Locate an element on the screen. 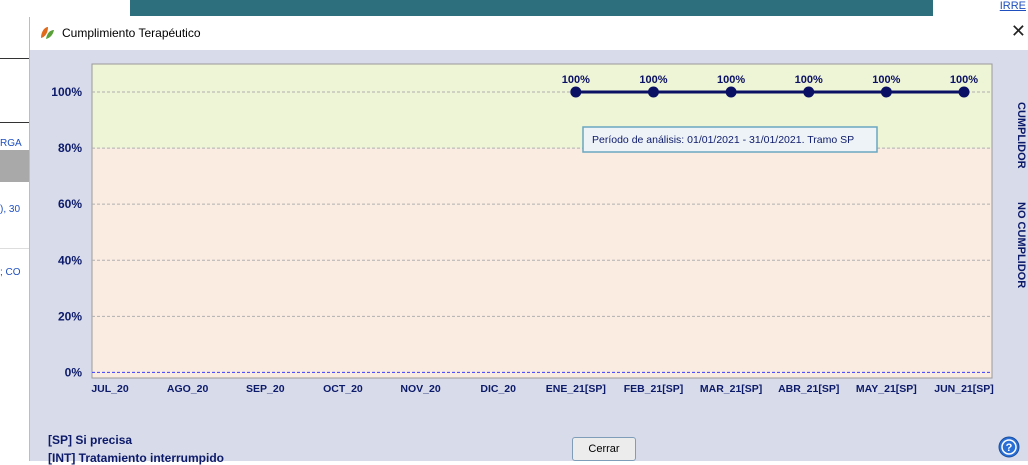  background-app-header is located at coordinates (531, 8).